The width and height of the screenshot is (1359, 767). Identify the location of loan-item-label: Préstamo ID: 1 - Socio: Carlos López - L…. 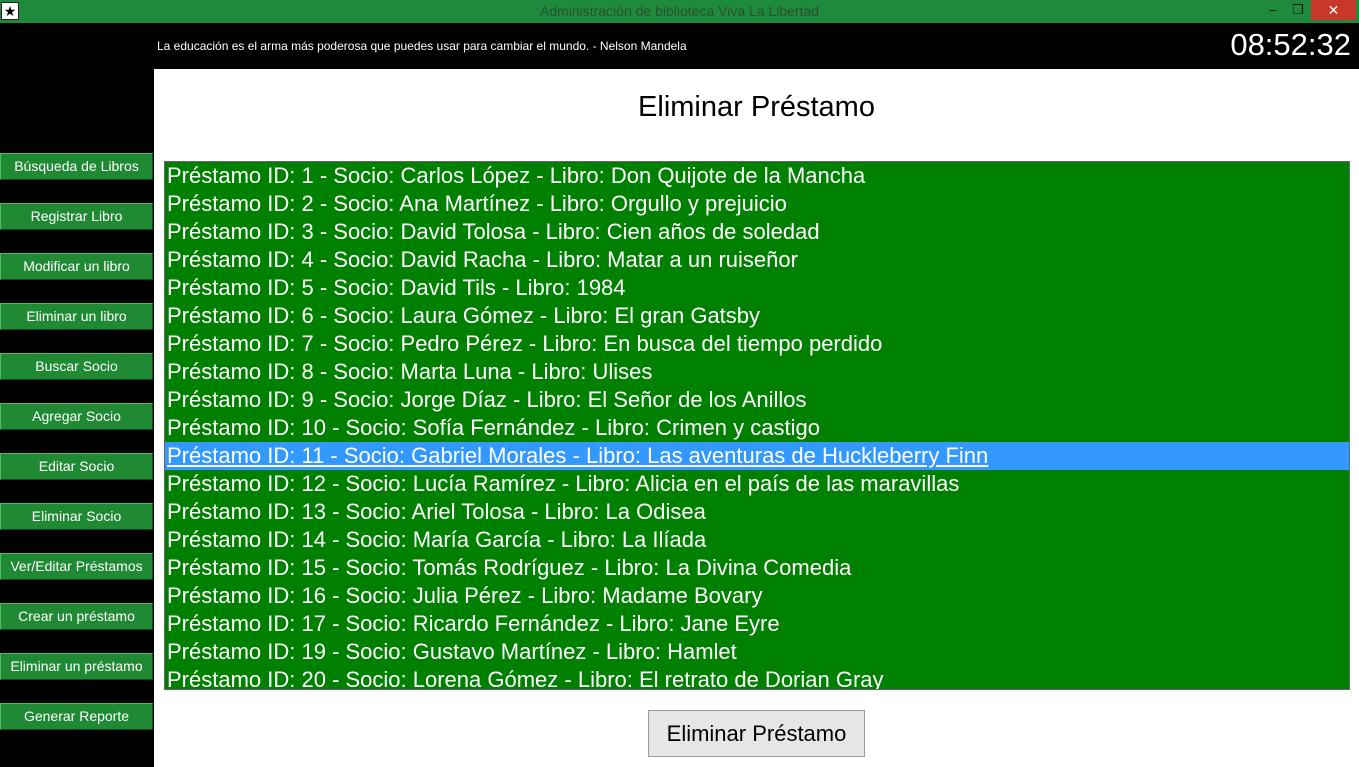
(516, 175).